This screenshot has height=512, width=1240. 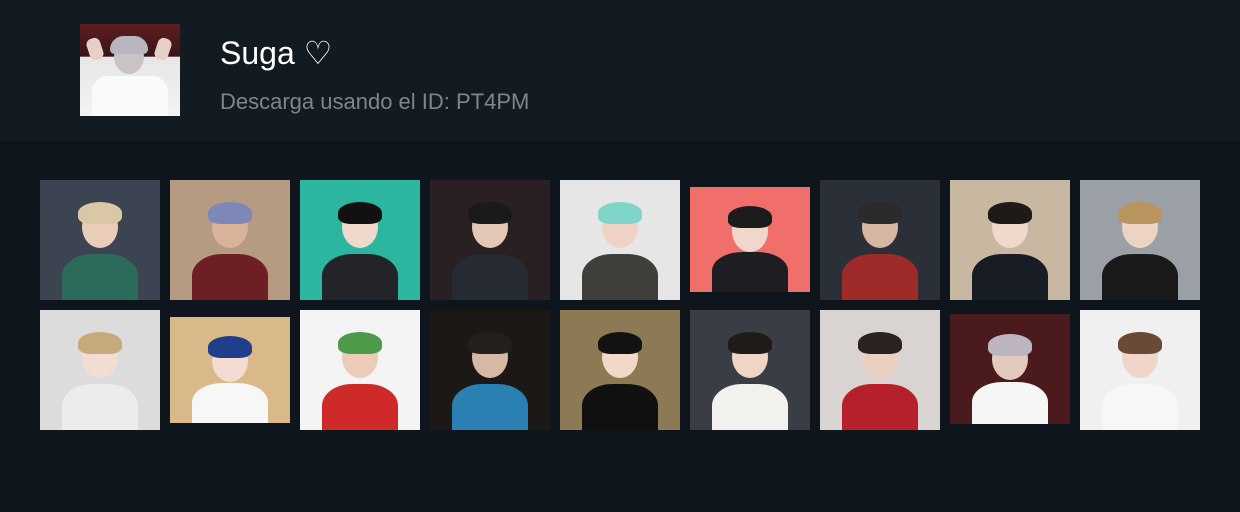 I want to click on sticker-white-shirt-wave-icon, so click(x=100, y=370).